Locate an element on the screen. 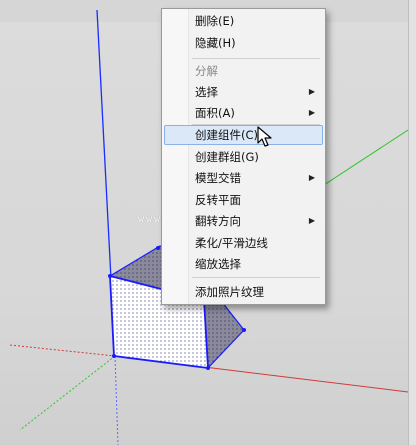 The height and width of the screenshot is (445, 416). menu-item-add-photo-texture: 添加照片纹理 is located at coordinates (243, 292).